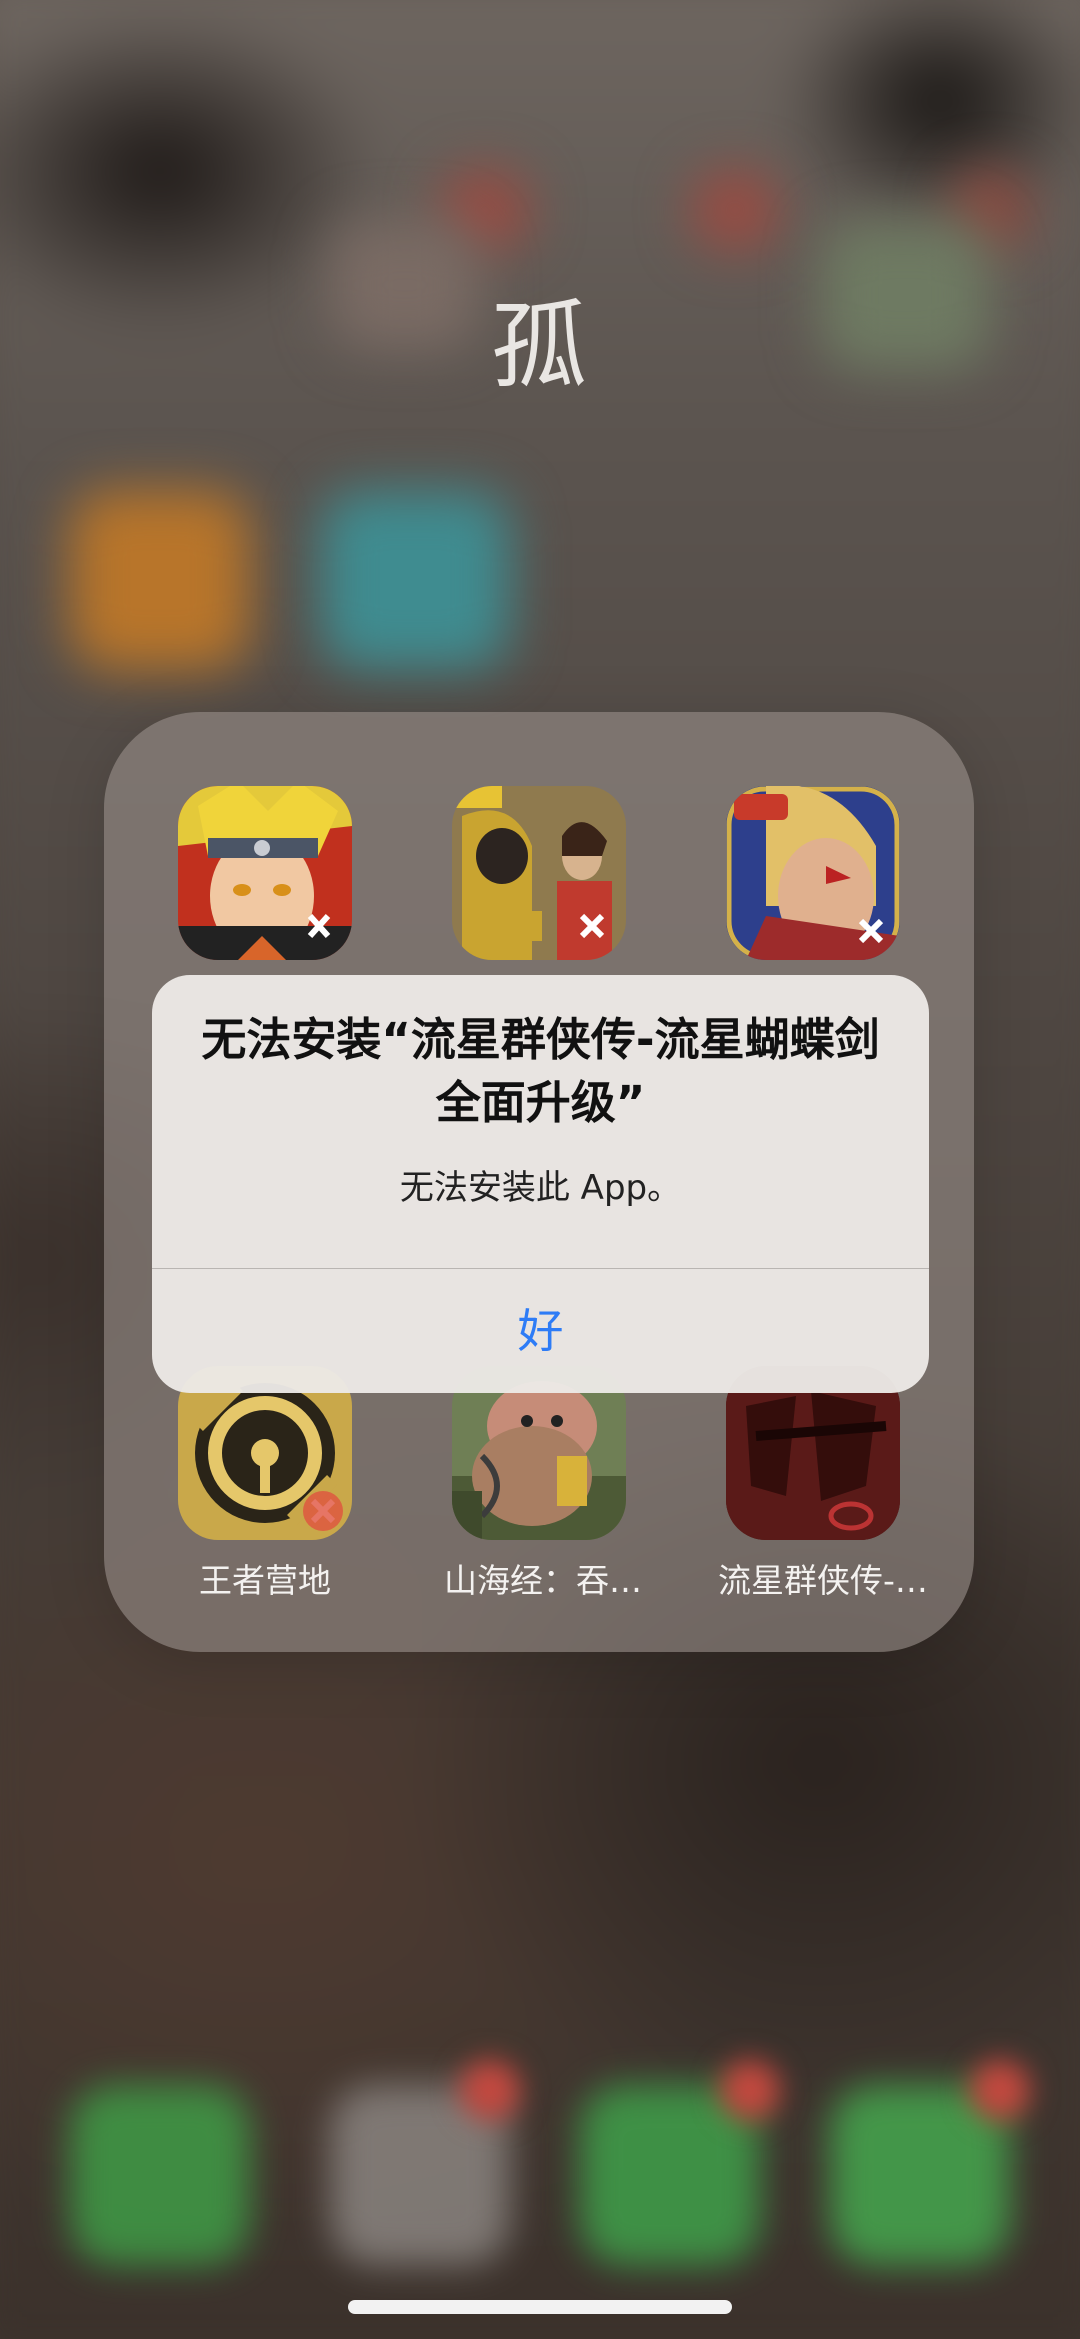 This screenshot has height=2339, width=1080. I want to click on home-indicator, so click(540, 2307).